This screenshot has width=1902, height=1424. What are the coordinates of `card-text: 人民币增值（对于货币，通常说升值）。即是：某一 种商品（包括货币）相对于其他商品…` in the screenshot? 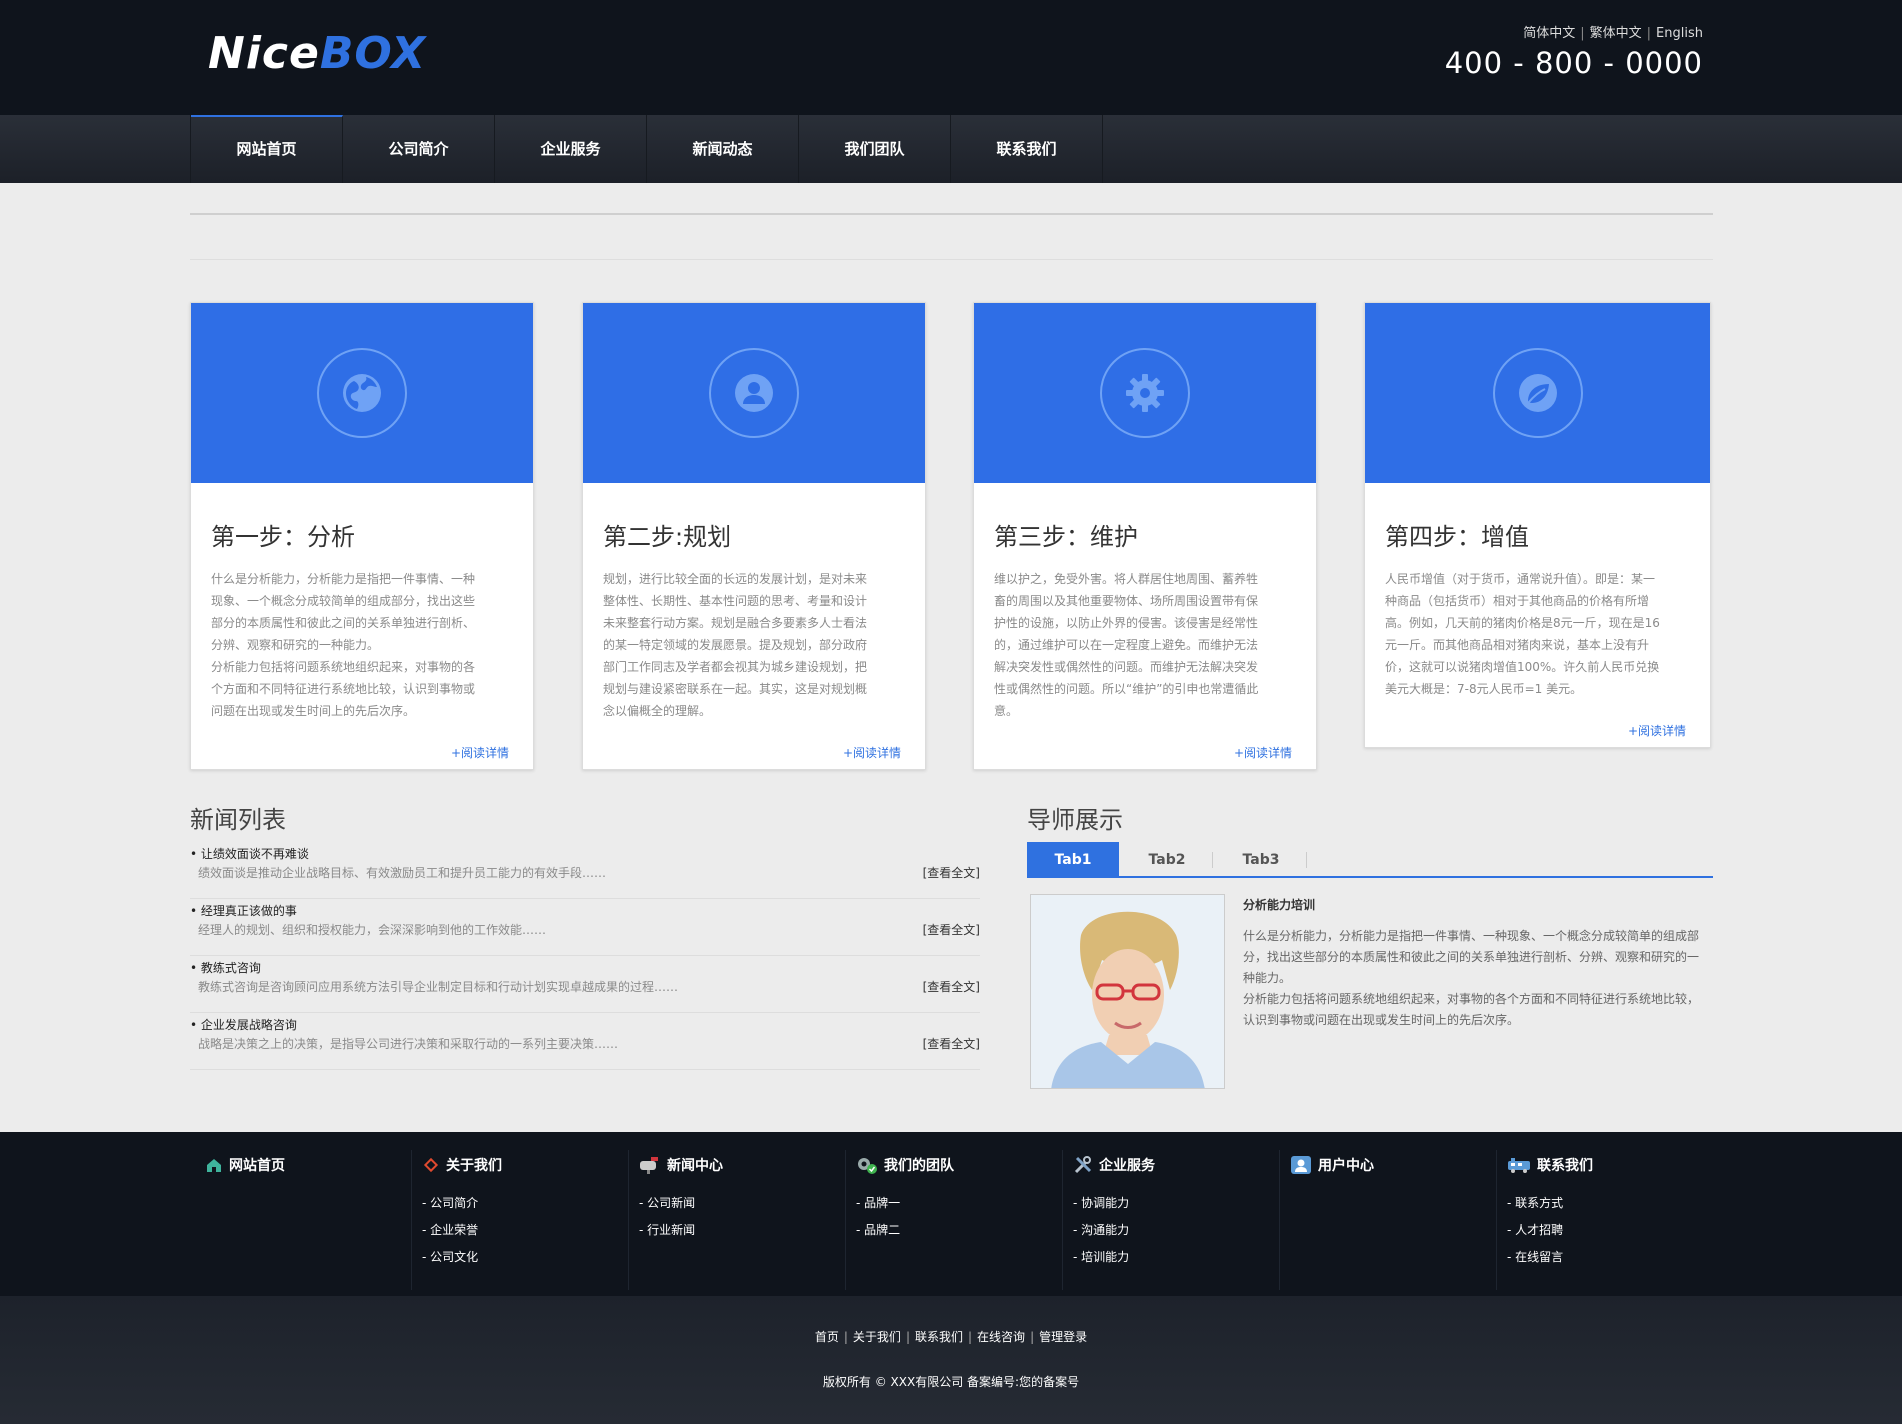 It's located at (1522, 634).